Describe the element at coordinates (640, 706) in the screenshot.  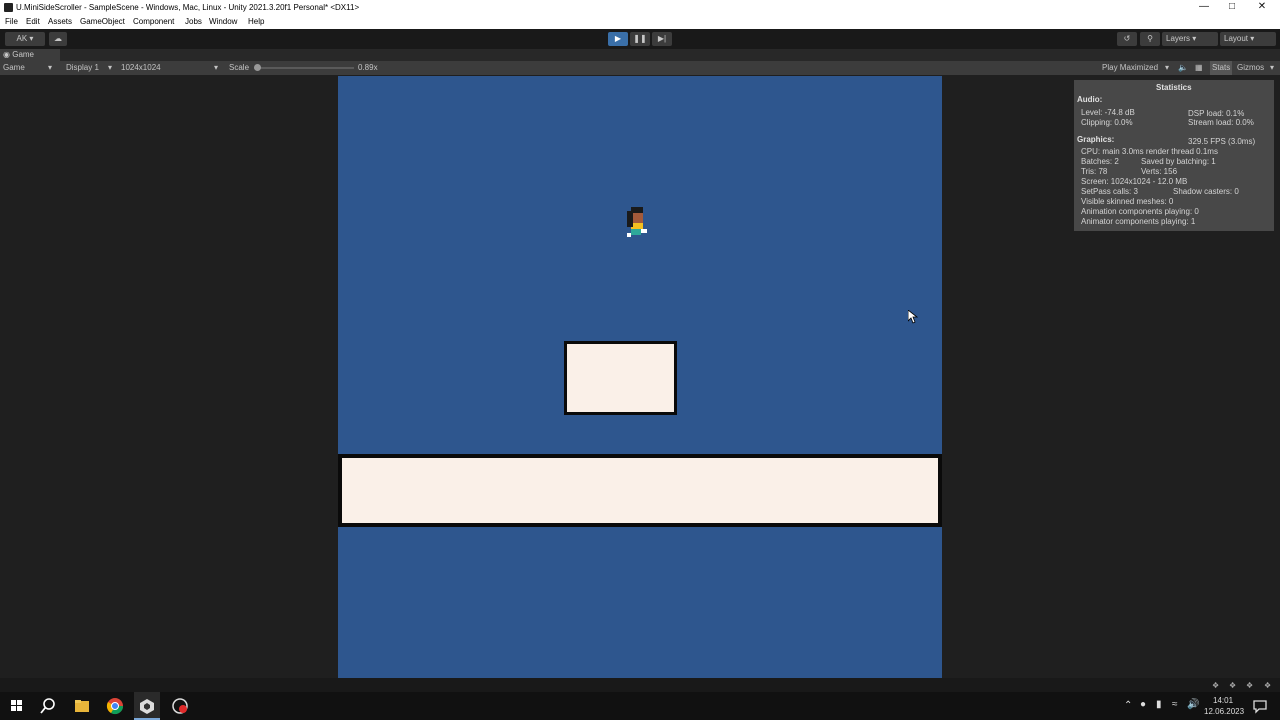
I see `windows-taskbar: ⌃ ● ▮ ≈ 🔊 14:01 12.06.2023` at that location.